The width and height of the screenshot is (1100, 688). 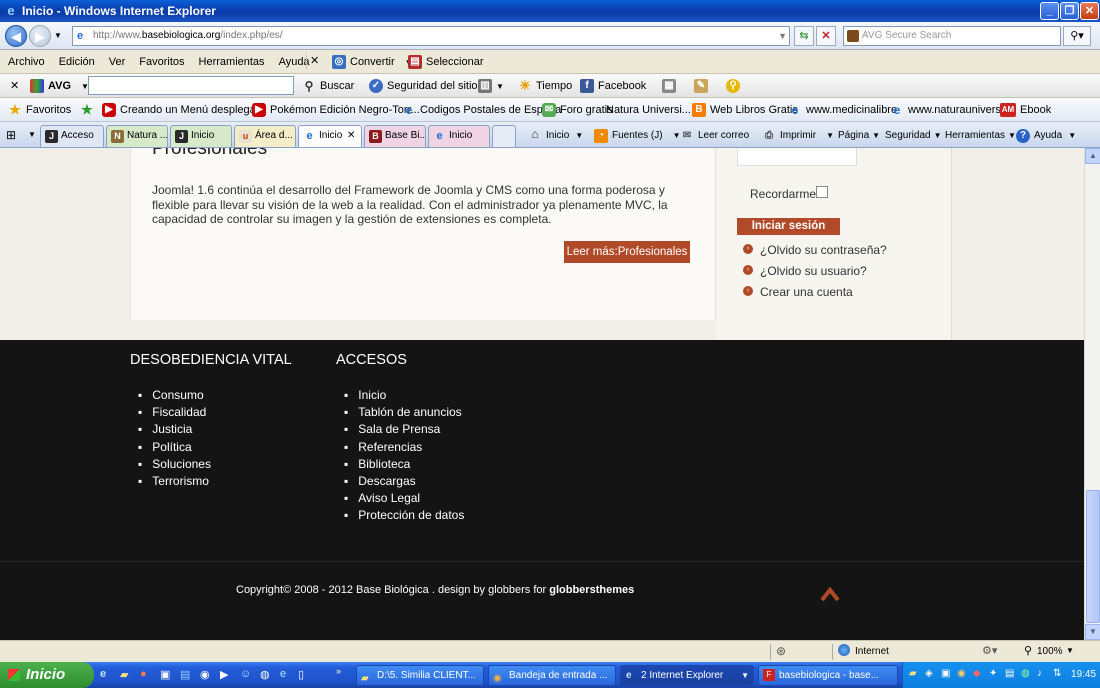 What do you see at coordinates (404, 498) in the screenshot?
I see `footer-link-aviso-legal: ▪ Aviso Legal` at bounding box center [404, 498].